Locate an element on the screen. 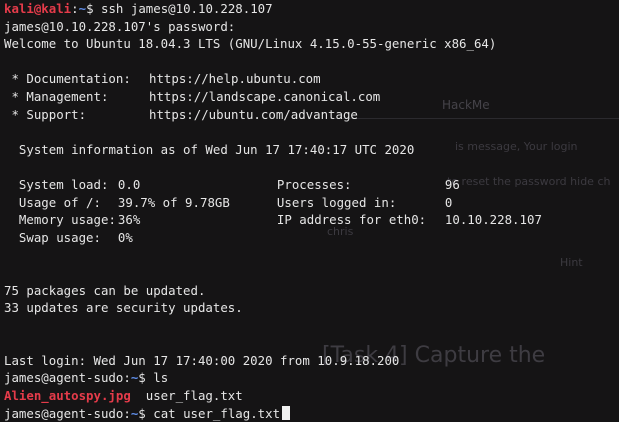 This screenshot has width=619, height=422. stat-label: IP address for eth0: is located at coordinates (351, 220).